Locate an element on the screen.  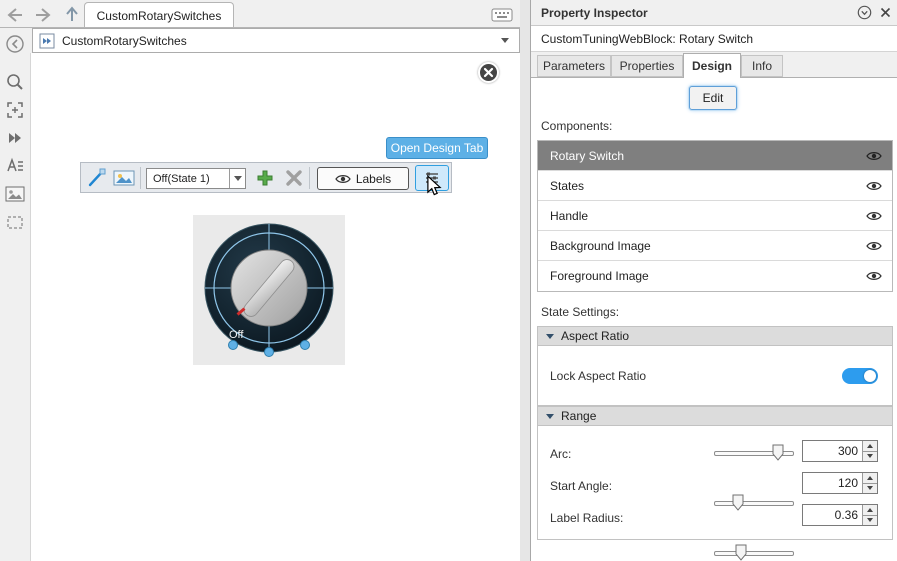
close-overlay-button is located at coordinates (488, 72).